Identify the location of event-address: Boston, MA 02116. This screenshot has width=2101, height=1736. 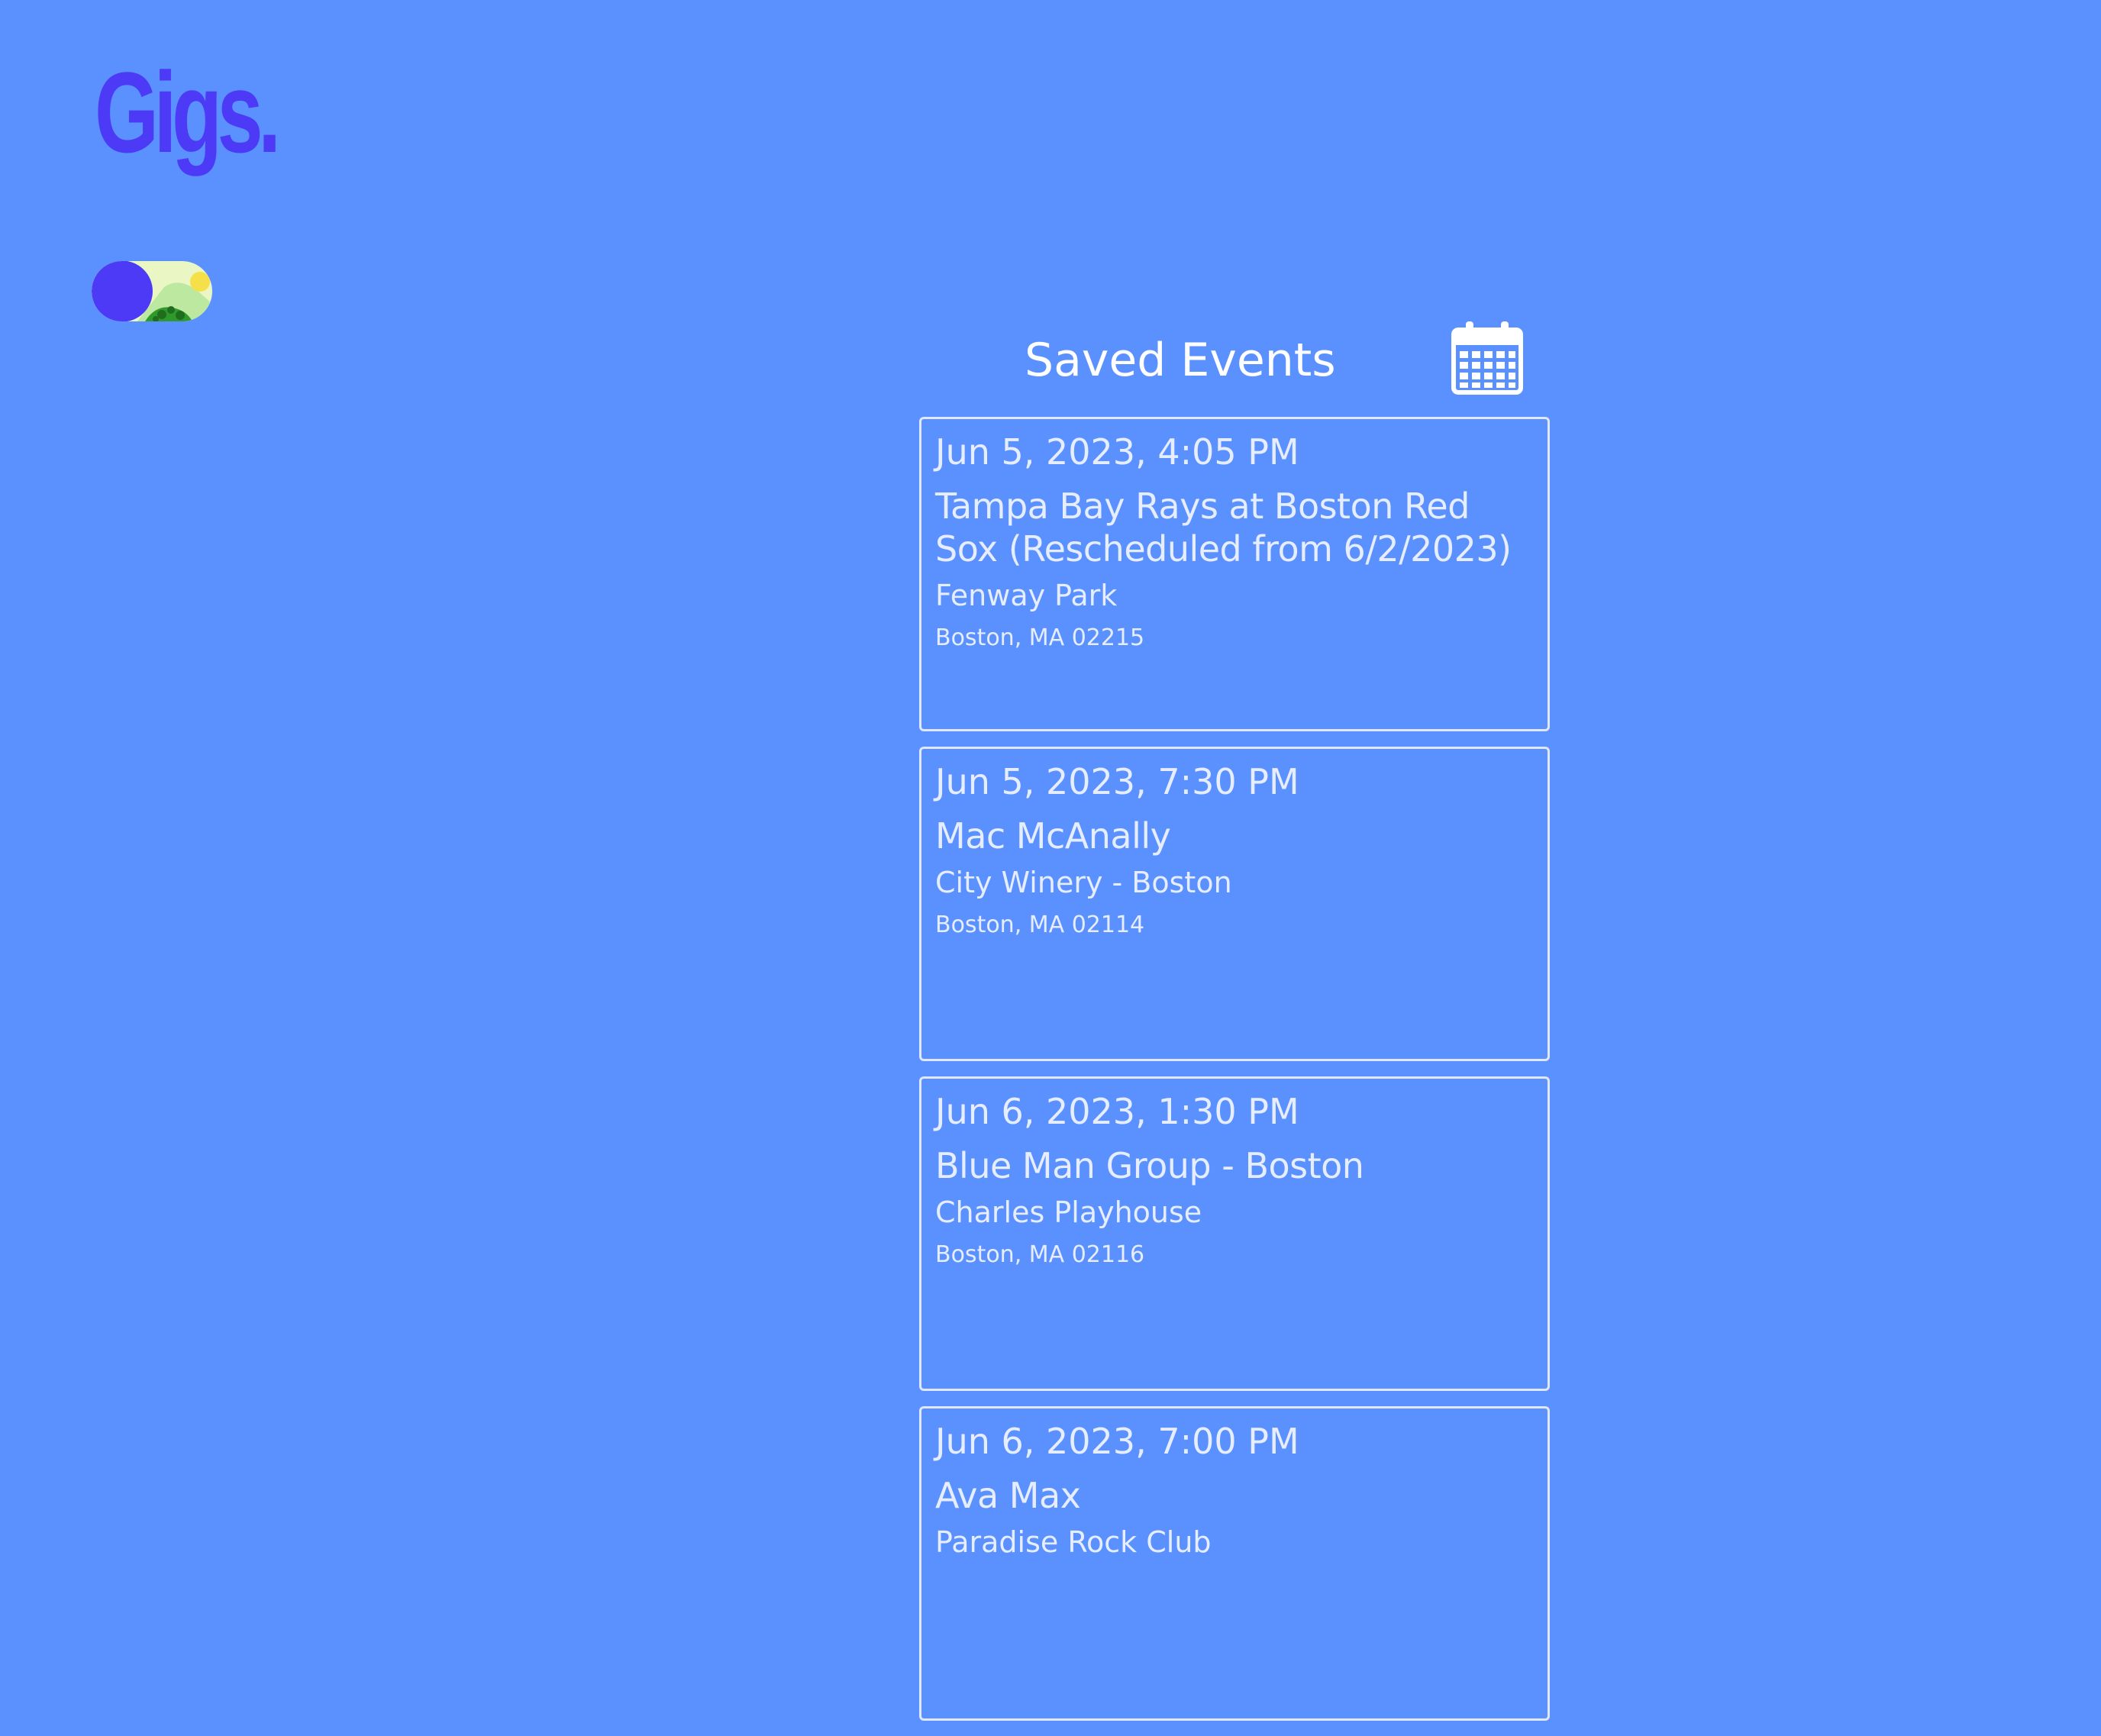
(1040, 1254).